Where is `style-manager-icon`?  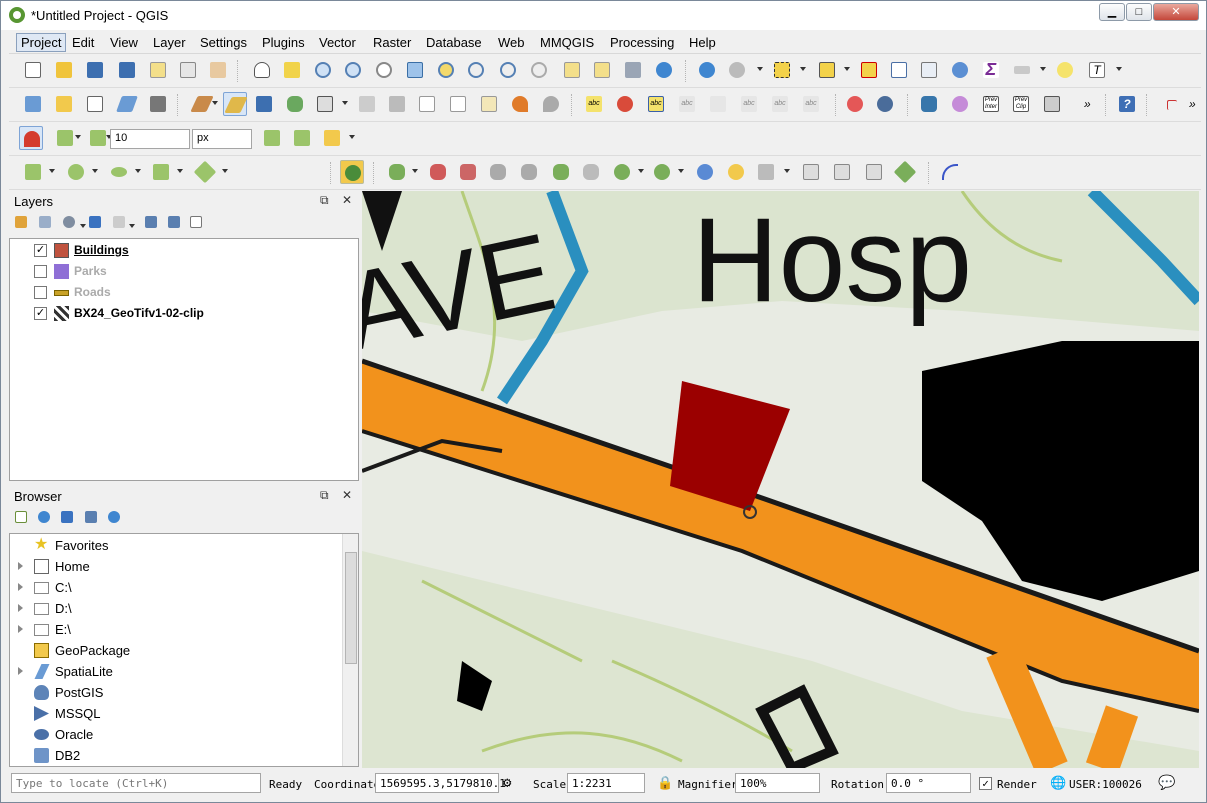
style-manager-icon is located at coordinates (218, 70).